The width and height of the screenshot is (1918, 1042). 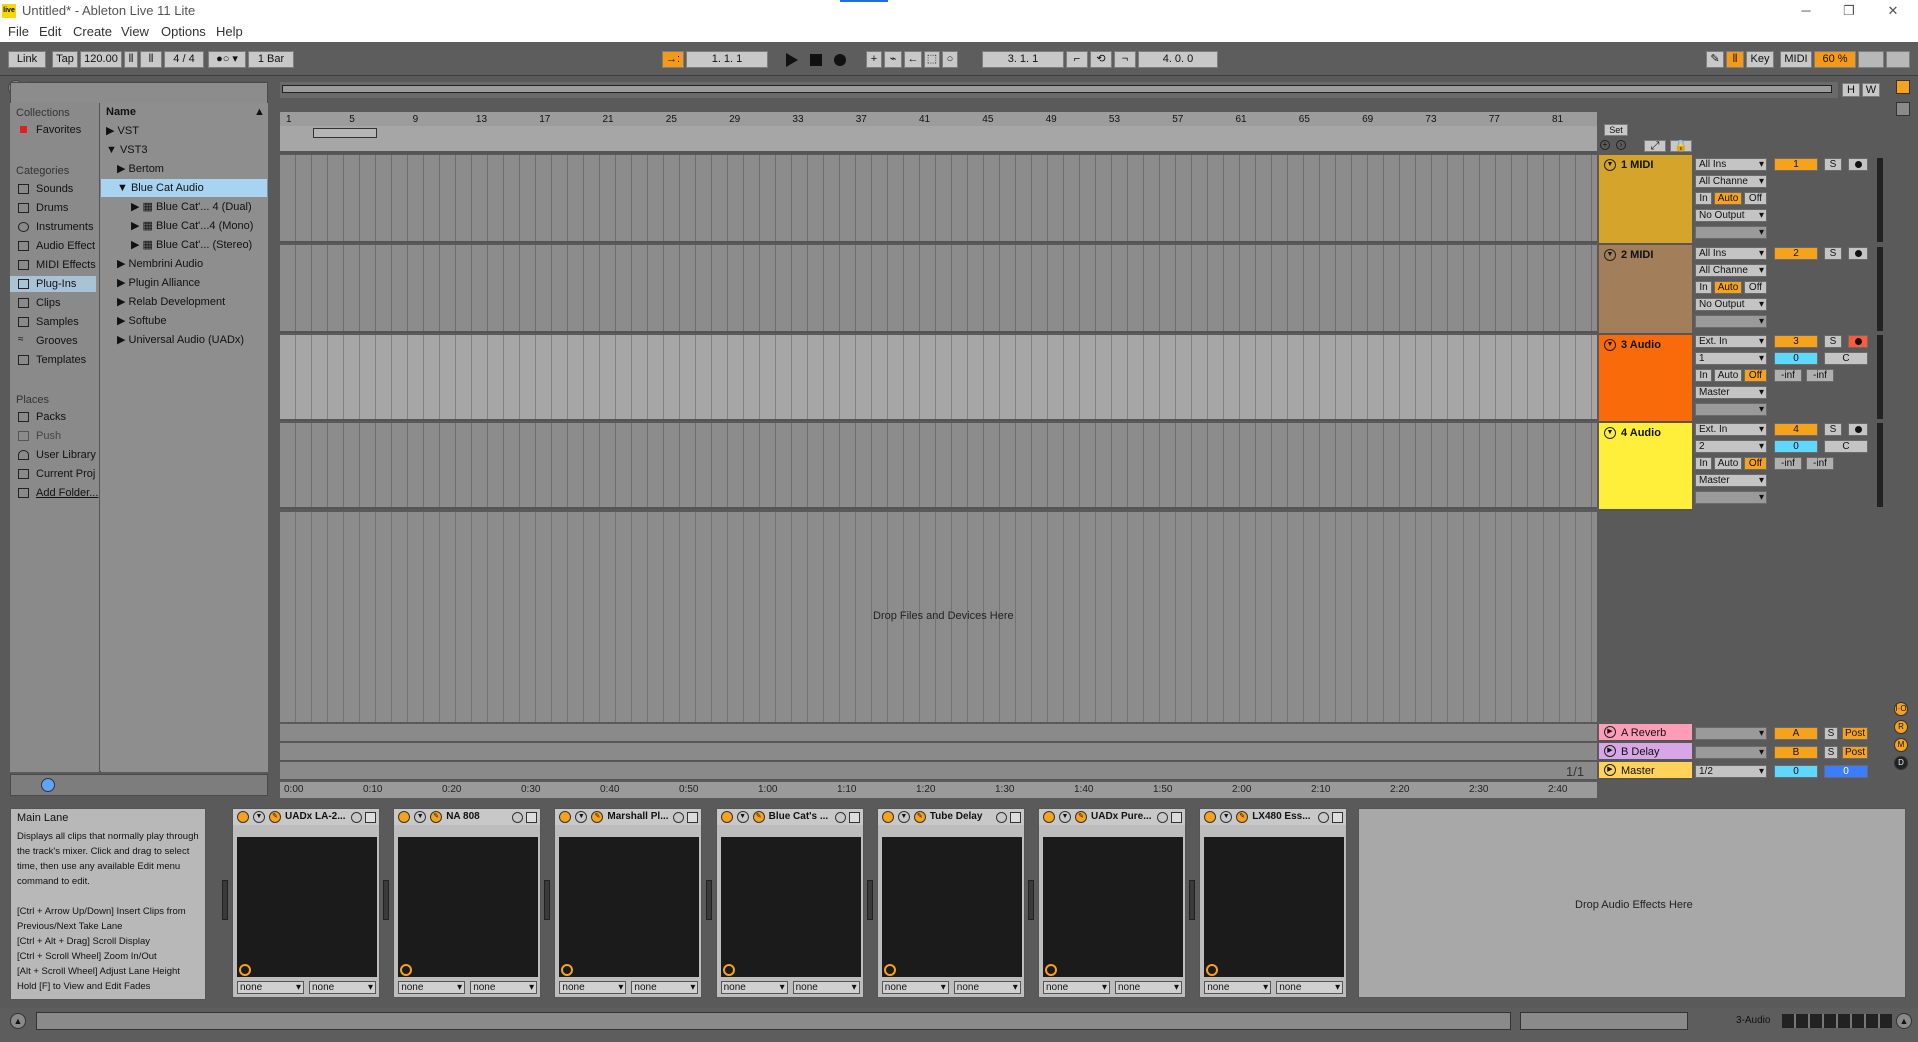 What do you see at coordinates (184, 188) in the screenshot?
I see `list-item-selected: ▼ Blue Cat Audio` at bounding box center [184, 188].